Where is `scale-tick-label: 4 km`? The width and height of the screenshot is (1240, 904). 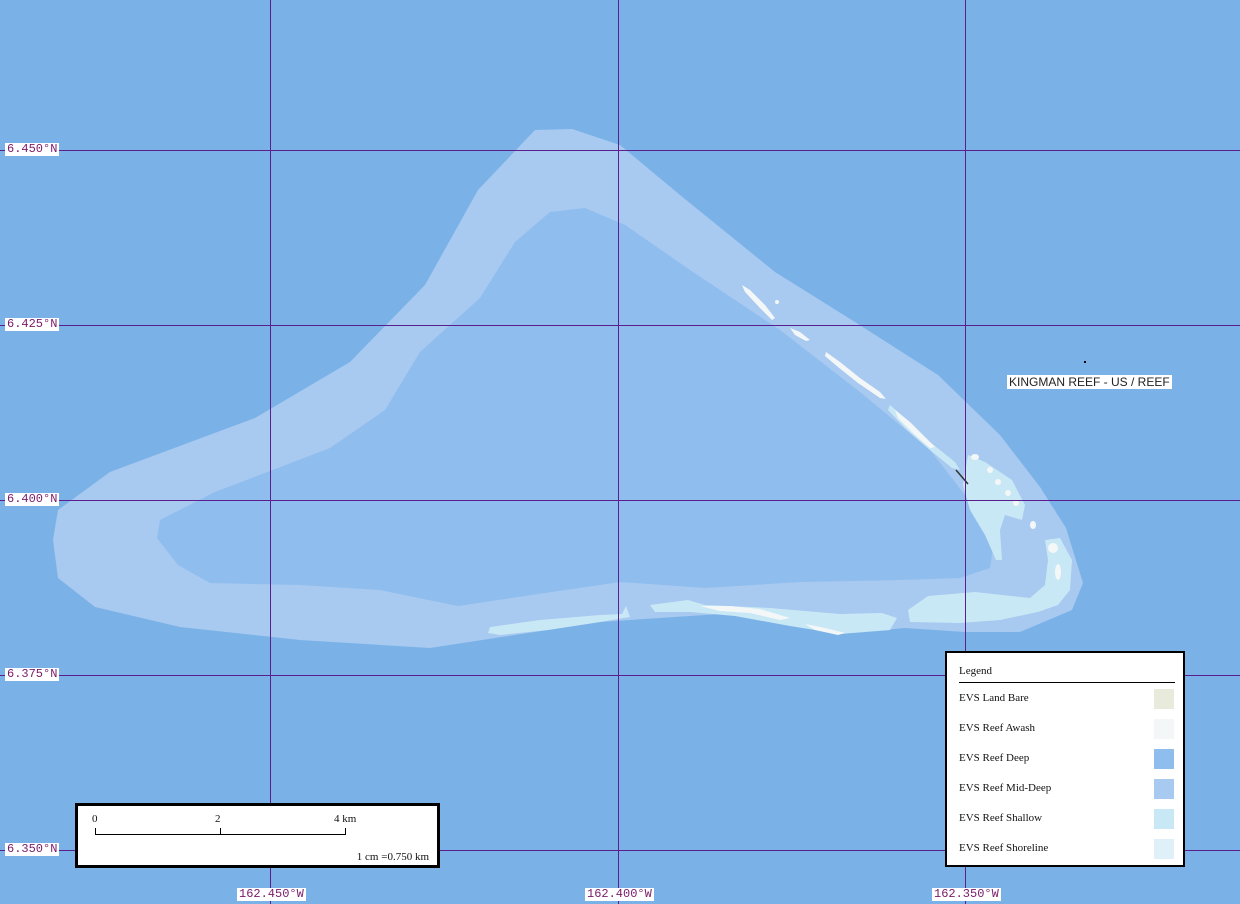
scale-tick-label: 4 km is located at coordinates (345, 819).